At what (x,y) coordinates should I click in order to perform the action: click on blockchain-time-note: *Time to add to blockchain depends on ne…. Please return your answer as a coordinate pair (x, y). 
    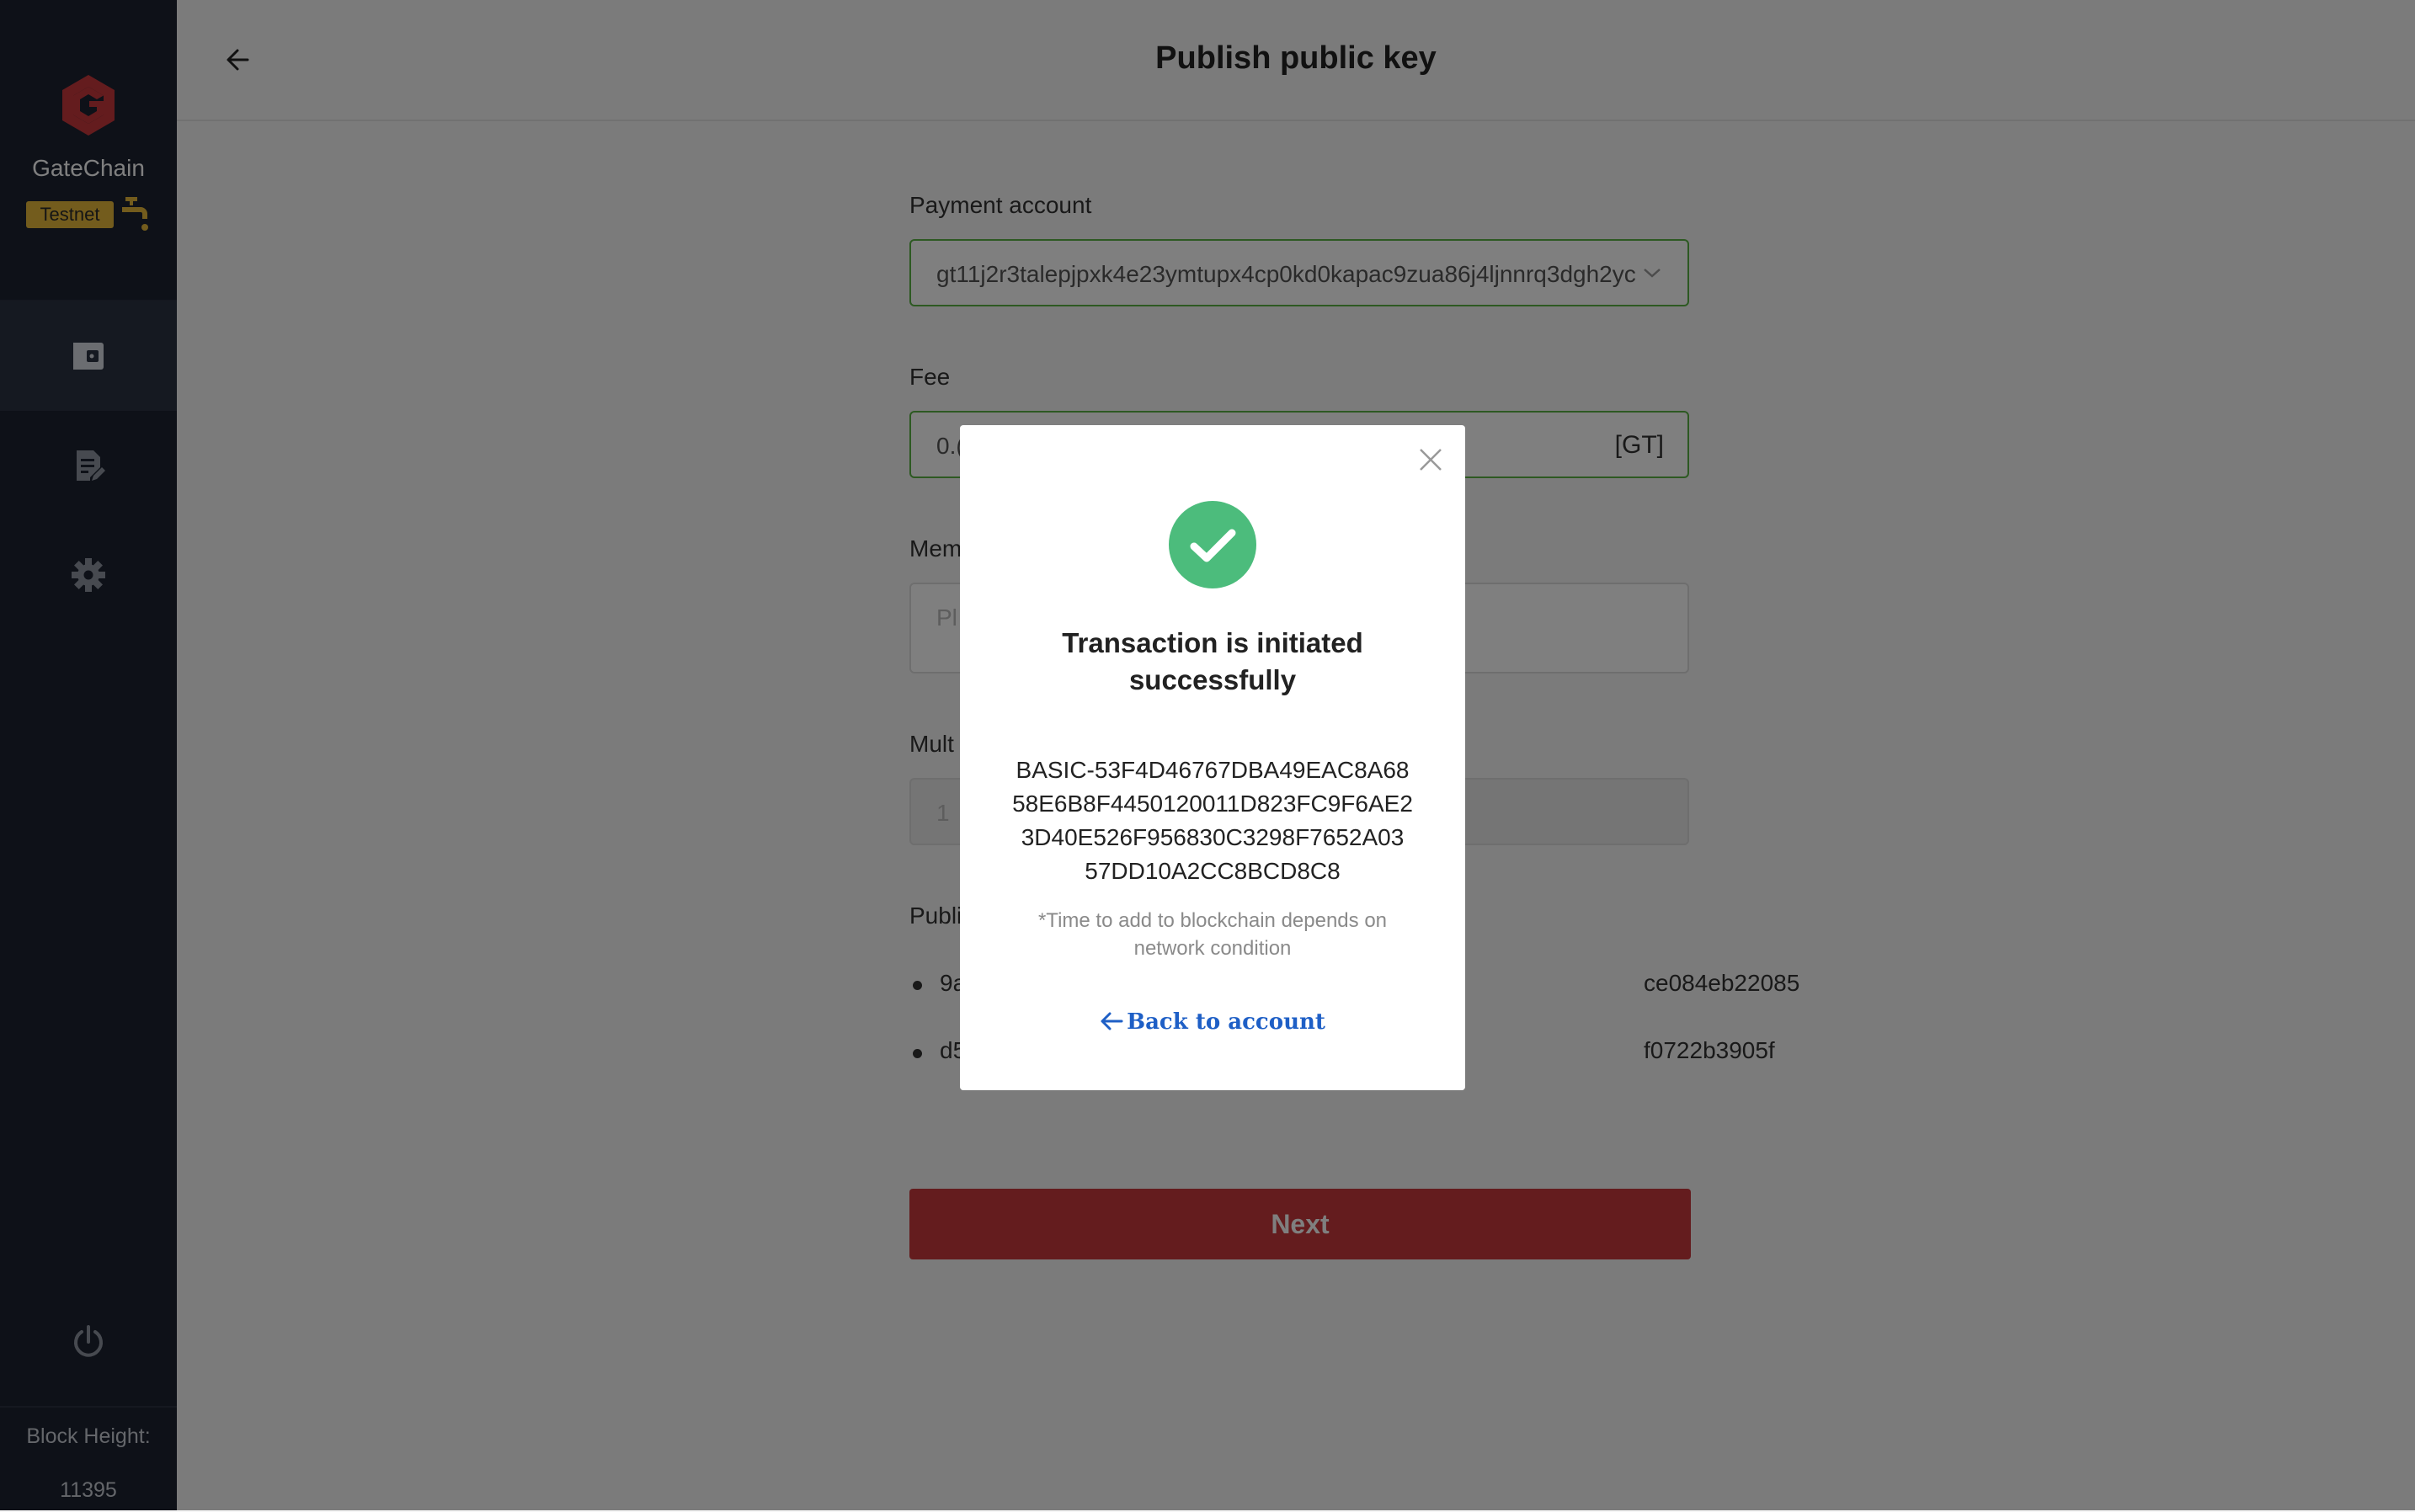
    Looking at the image, I should click on (1212, 935).